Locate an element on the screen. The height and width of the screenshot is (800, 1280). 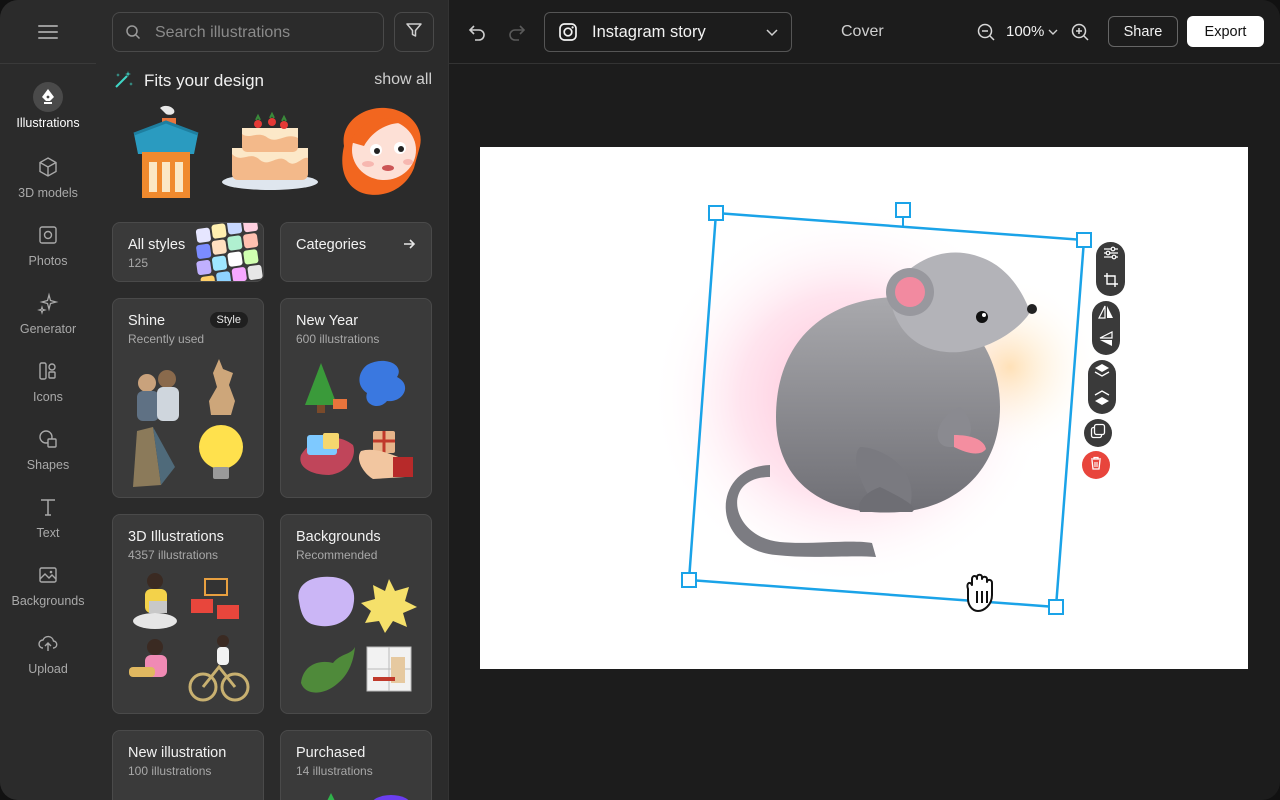
resize-handle-bottom-left is located at coordinates (689, 580).